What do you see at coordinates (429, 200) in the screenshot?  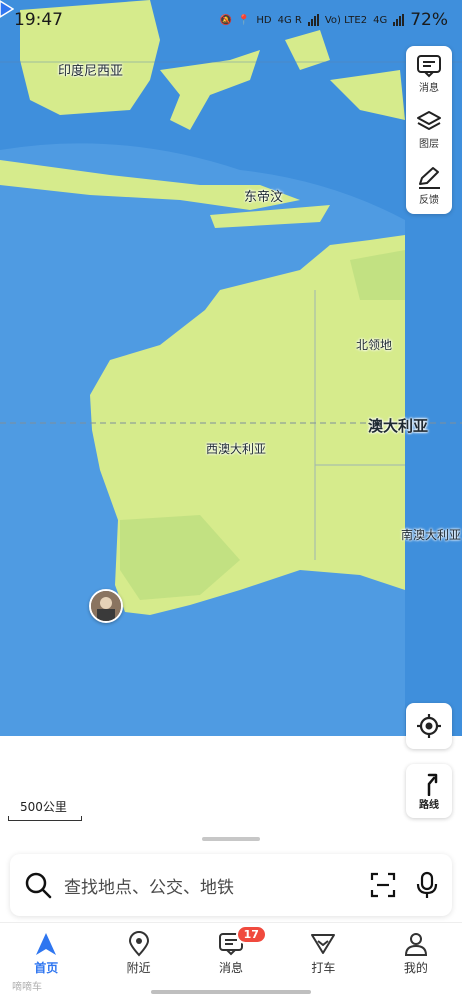 I see `feedback-tool-label: 反馈` at bounding box center [429, 200].